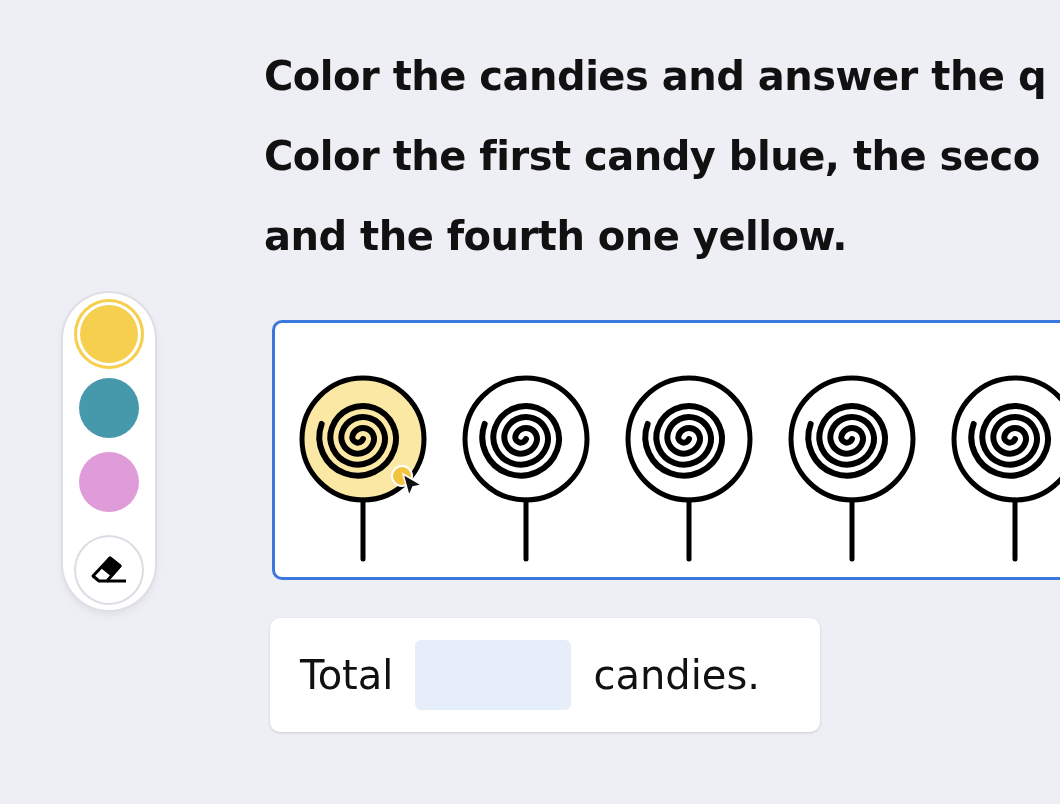 This screenshot has width=1060, height=804. I want to click on answer-field, so click(493, 675).